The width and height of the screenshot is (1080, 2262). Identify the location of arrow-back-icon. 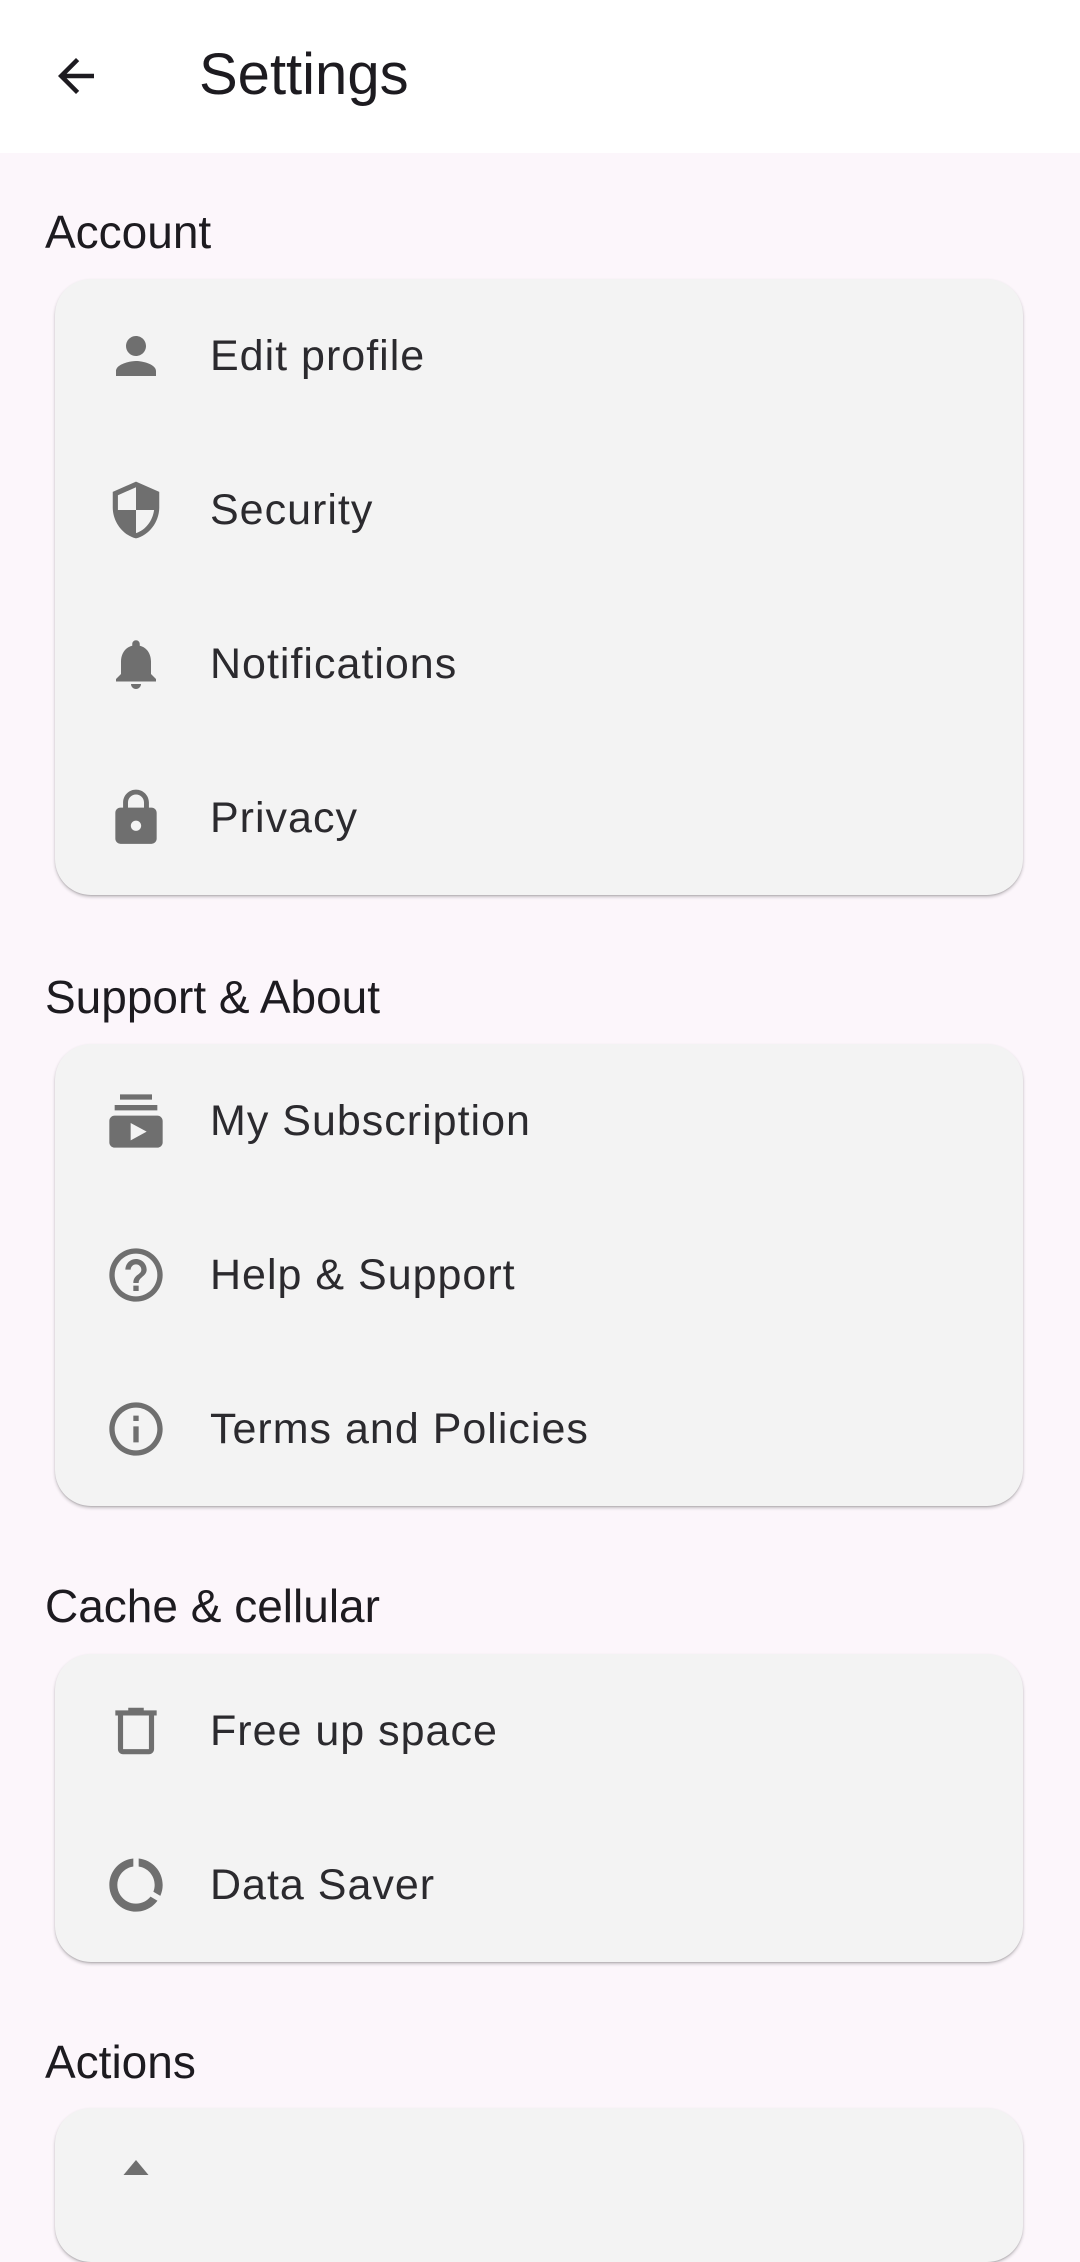
(76, 76).